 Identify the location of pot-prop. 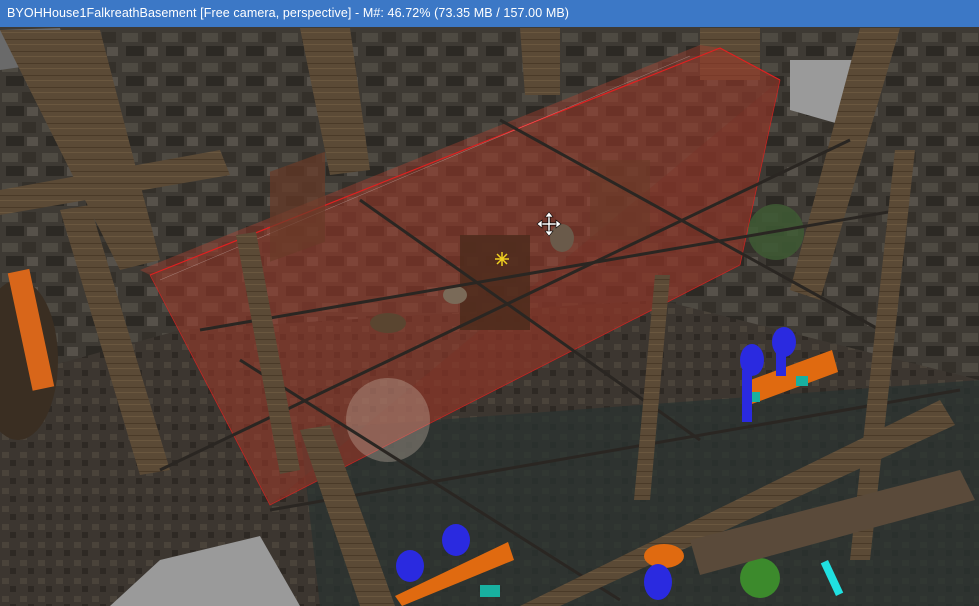
(562, 238).